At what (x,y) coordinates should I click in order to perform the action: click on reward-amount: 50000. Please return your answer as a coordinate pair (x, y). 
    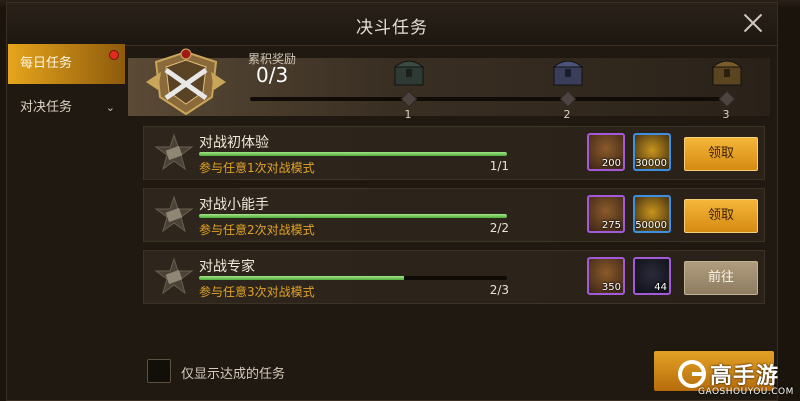
    Looking at the image, I should click on (651, 225).